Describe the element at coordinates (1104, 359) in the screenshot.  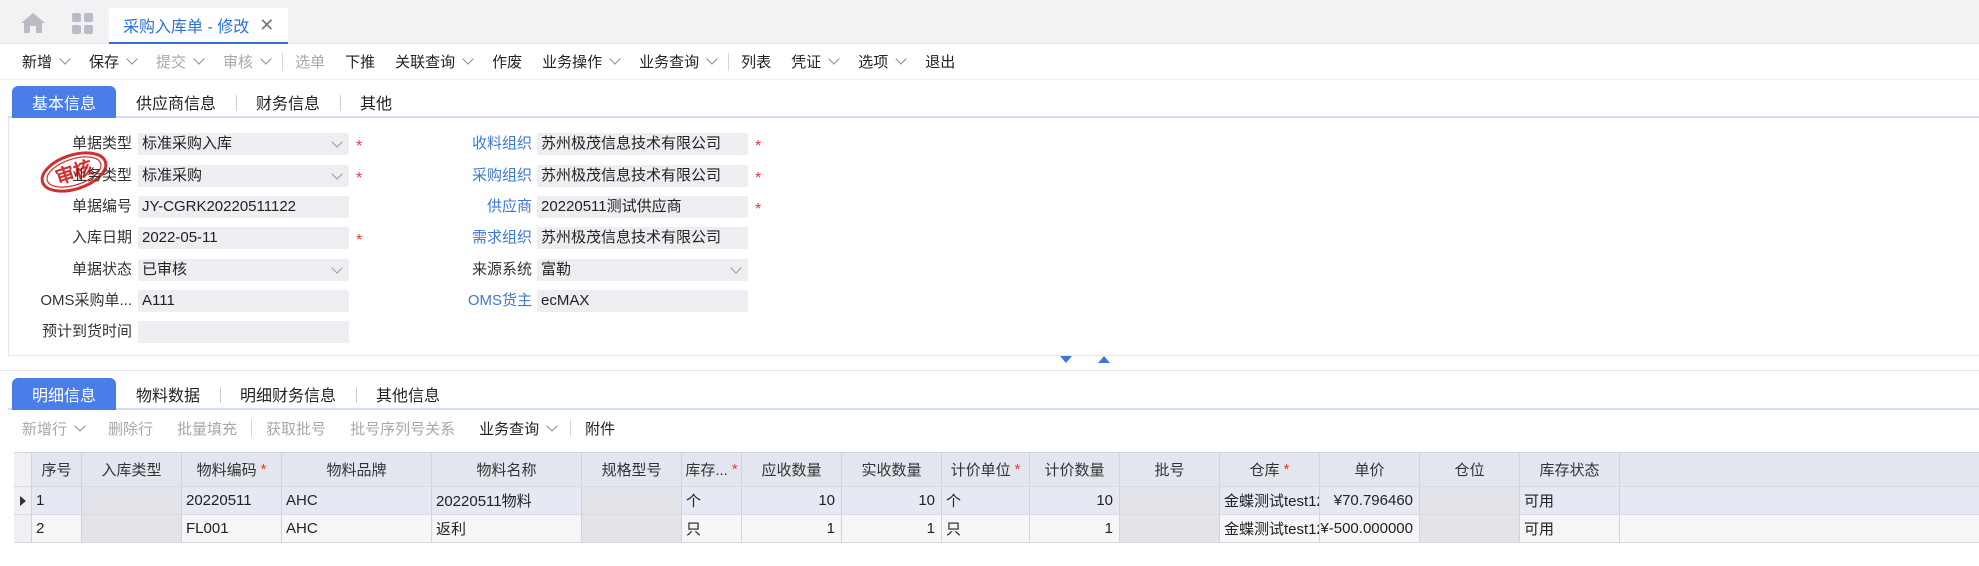
I see `collapse-up-icon` at that location.